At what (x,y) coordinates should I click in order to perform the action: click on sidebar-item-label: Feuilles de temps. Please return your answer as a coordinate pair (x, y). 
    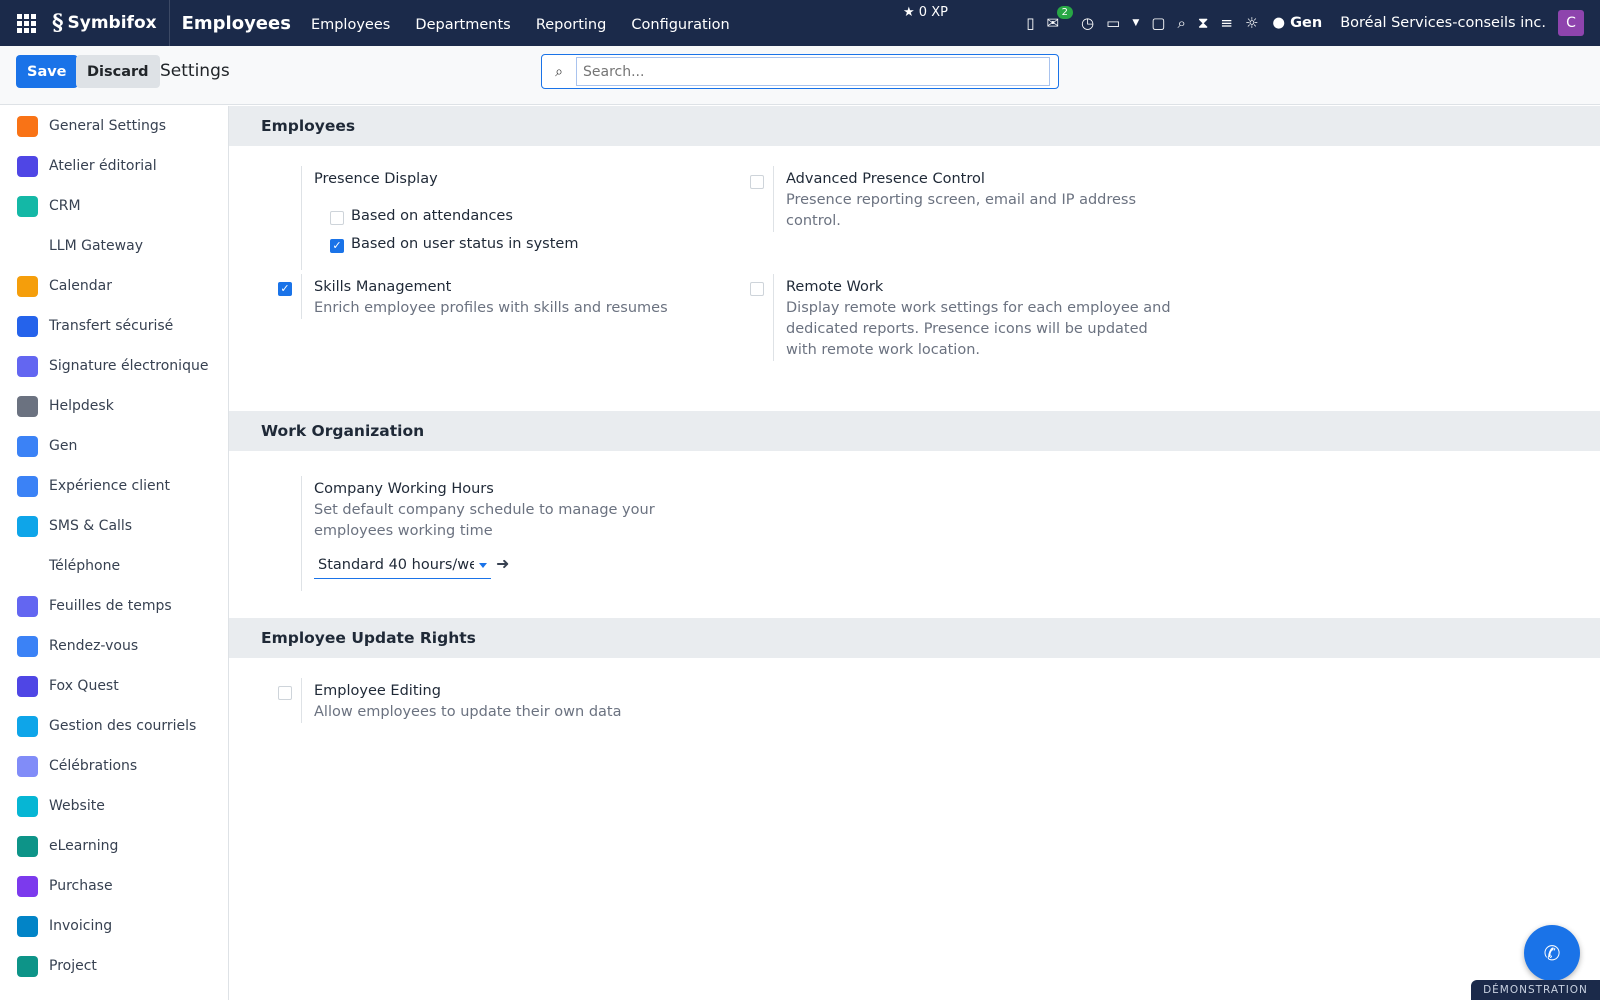
    Looking at the image, I should click on (110, 606).